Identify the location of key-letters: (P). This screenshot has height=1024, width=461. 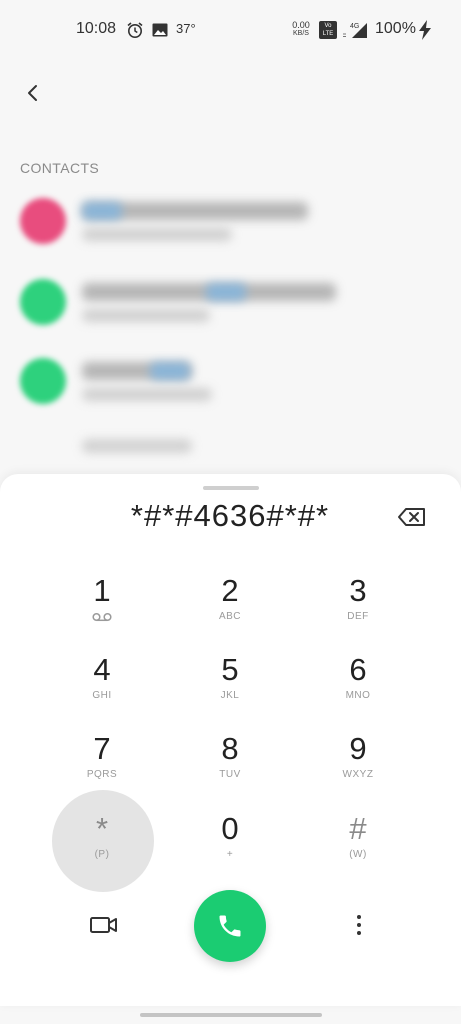
(102, 854).